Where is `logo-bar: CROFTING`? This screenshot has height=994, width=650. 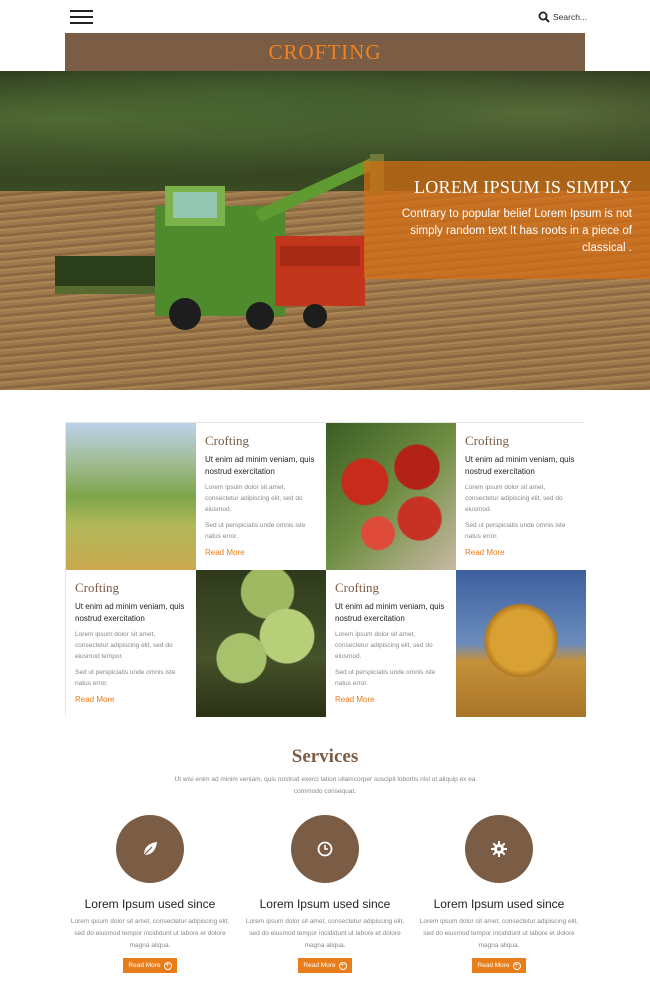 logo-bar: CROFTING is located at coordinates (325, 52).